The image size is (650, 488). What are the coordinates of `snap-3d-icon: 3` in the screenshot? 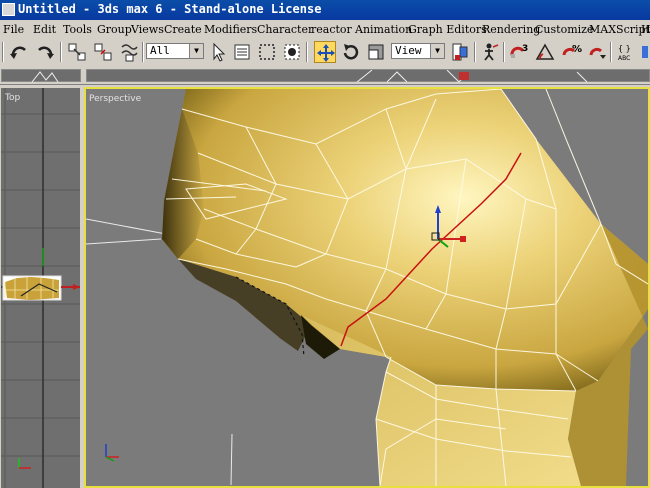 It's located at (519, 52).